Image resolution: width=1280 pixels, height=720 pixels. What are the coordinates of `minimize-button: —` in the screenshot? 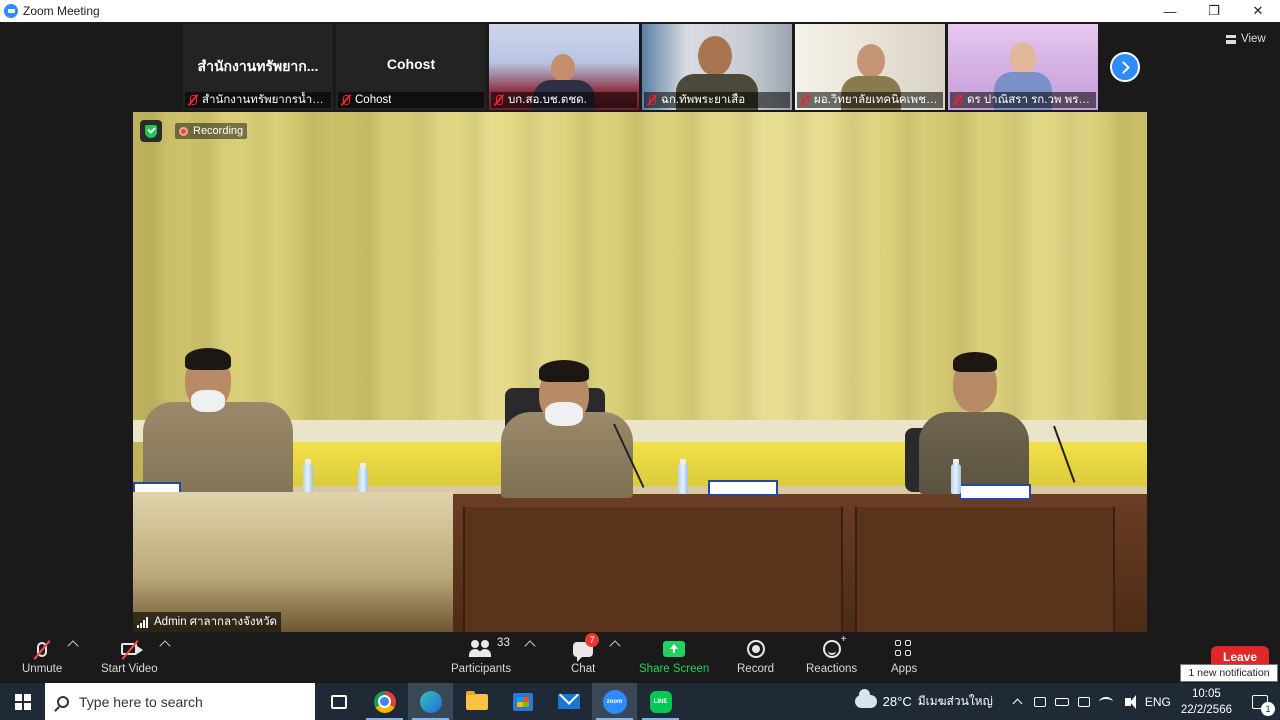 It's located at (1170, 11).